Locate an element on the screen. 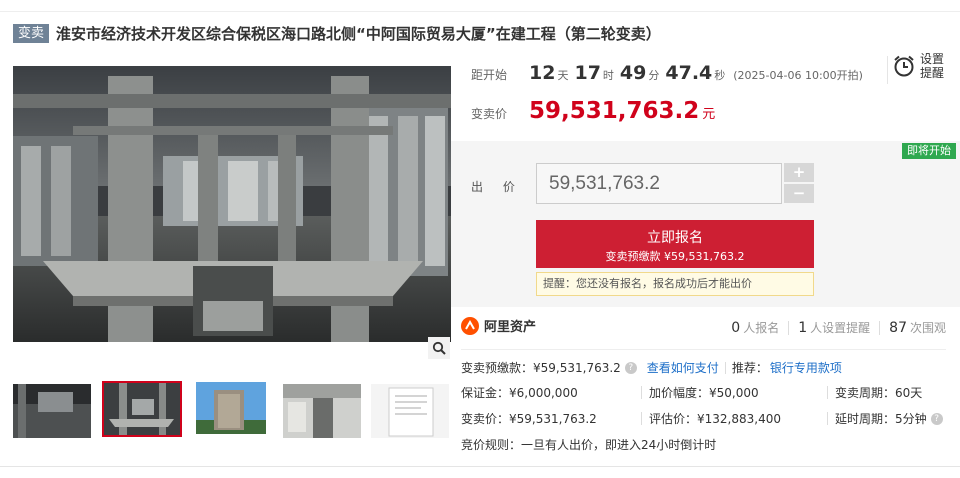  status-badge: 即将开始 is located at coordinates (929, 151).